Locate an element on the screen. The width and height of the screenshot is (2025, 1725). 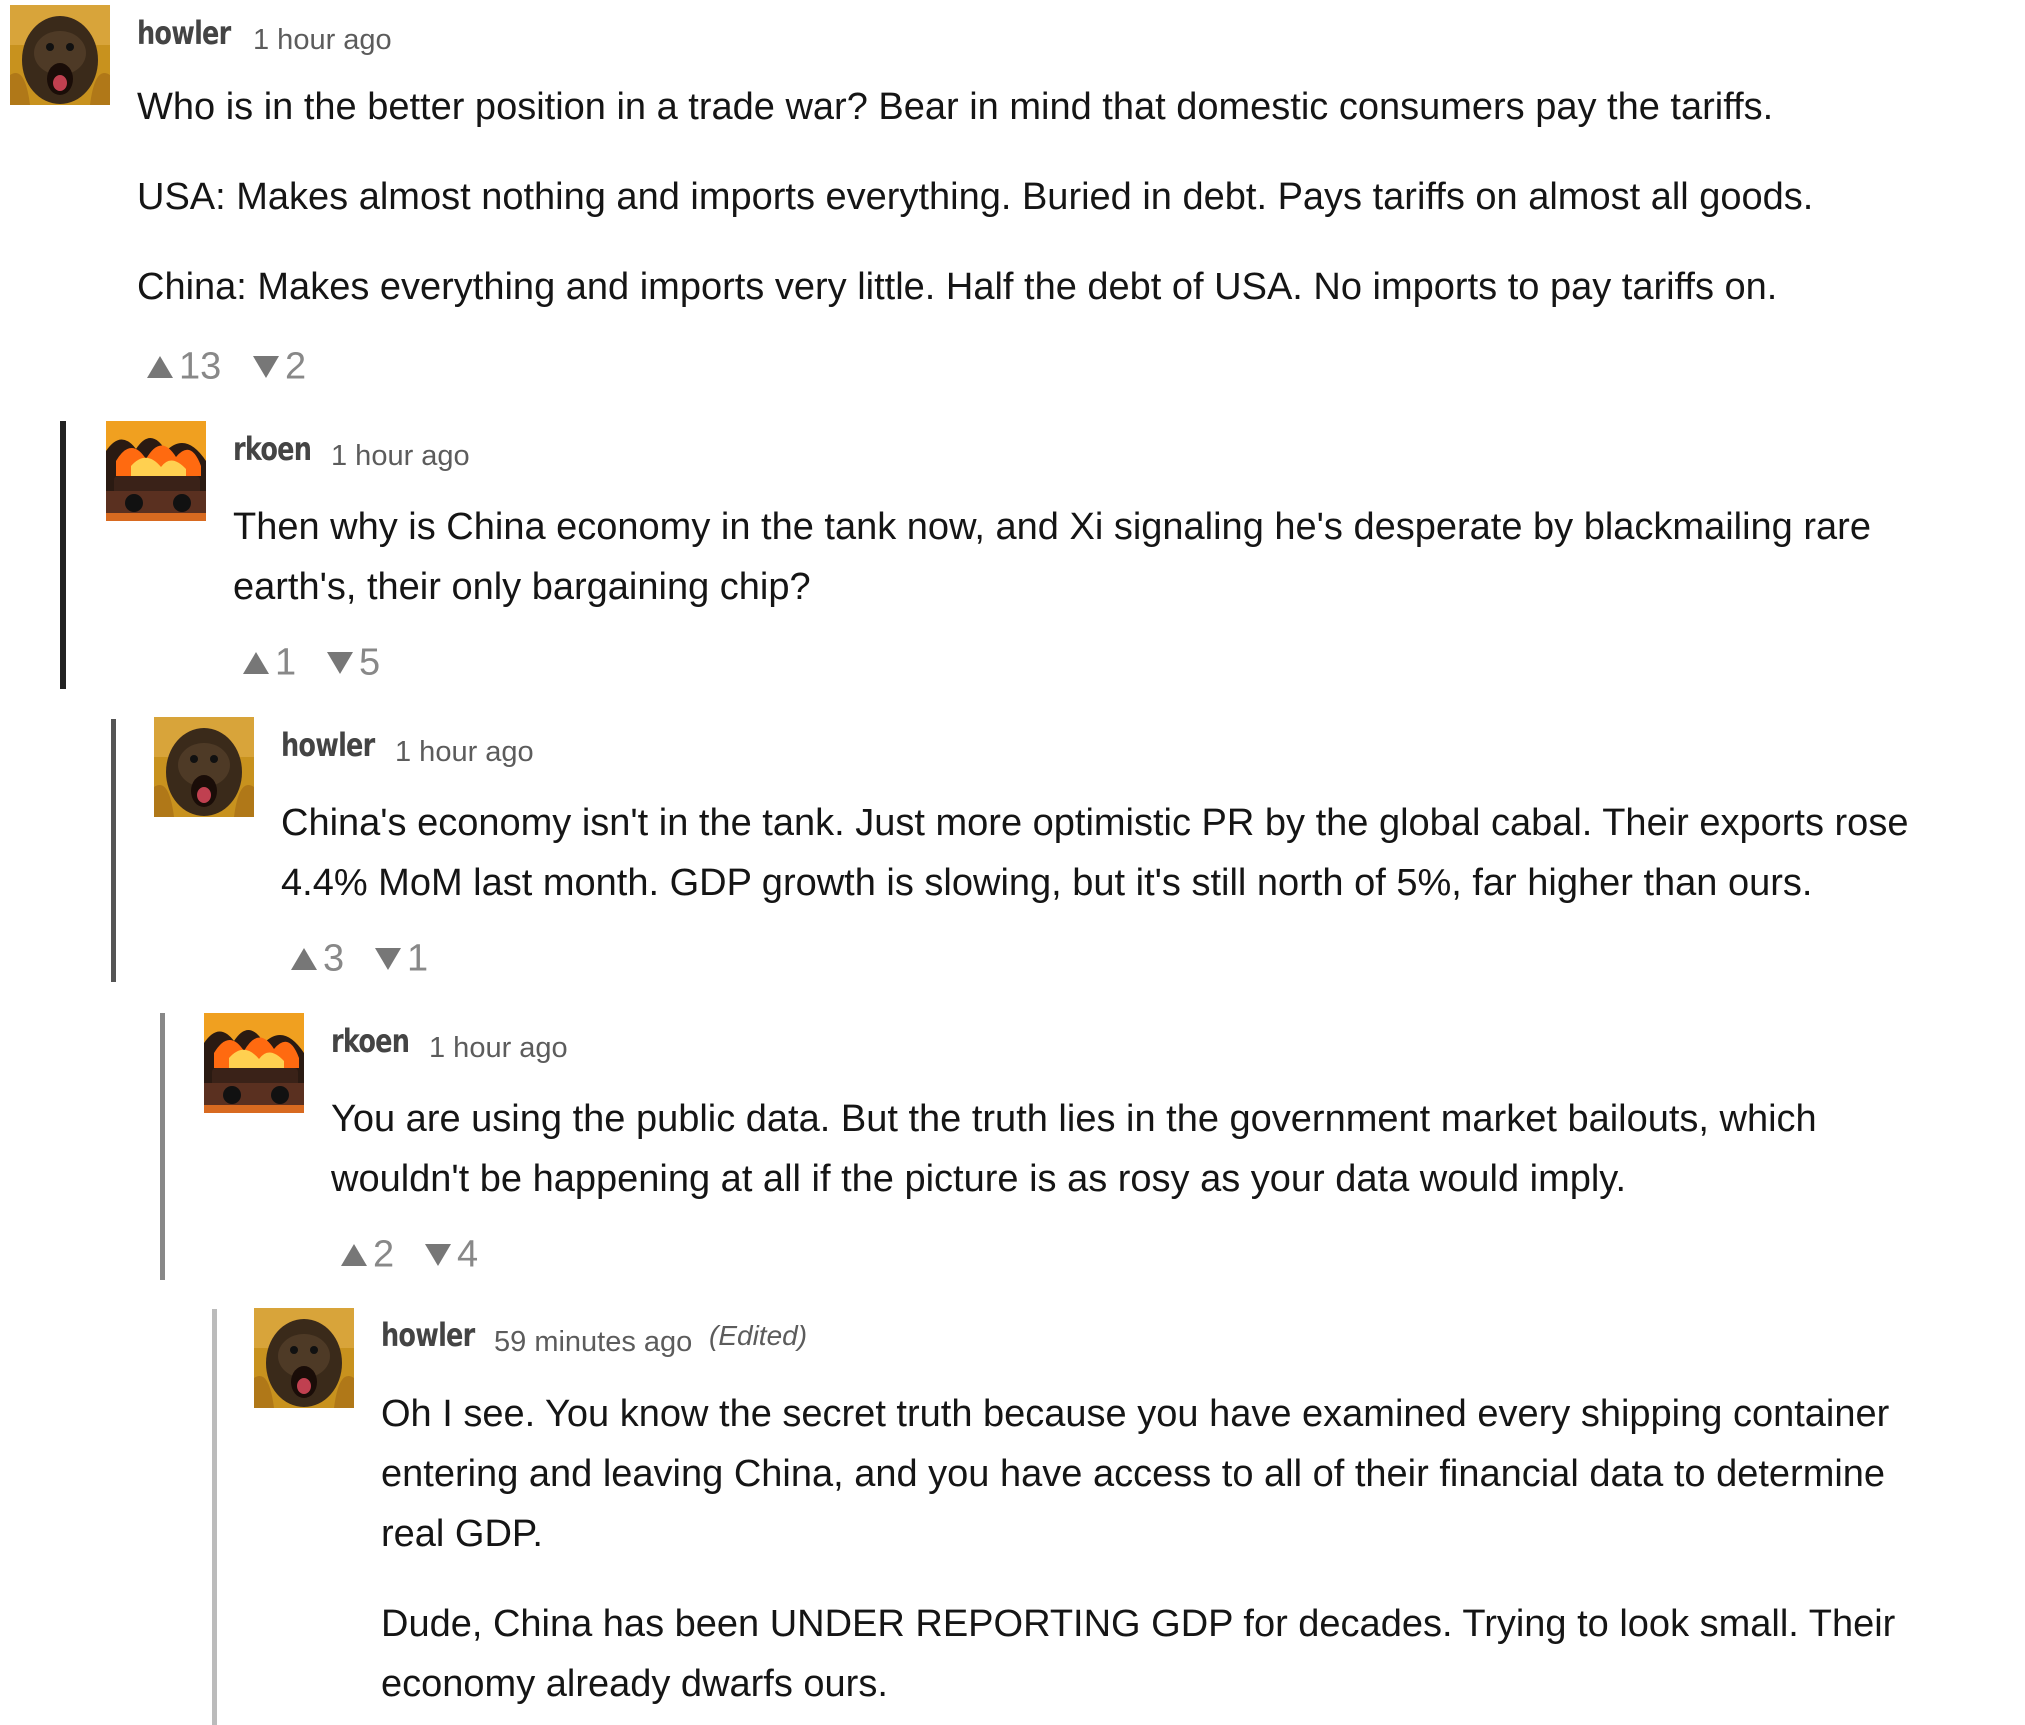
downvote-count: 4 is located at coordinates (468, 1254).